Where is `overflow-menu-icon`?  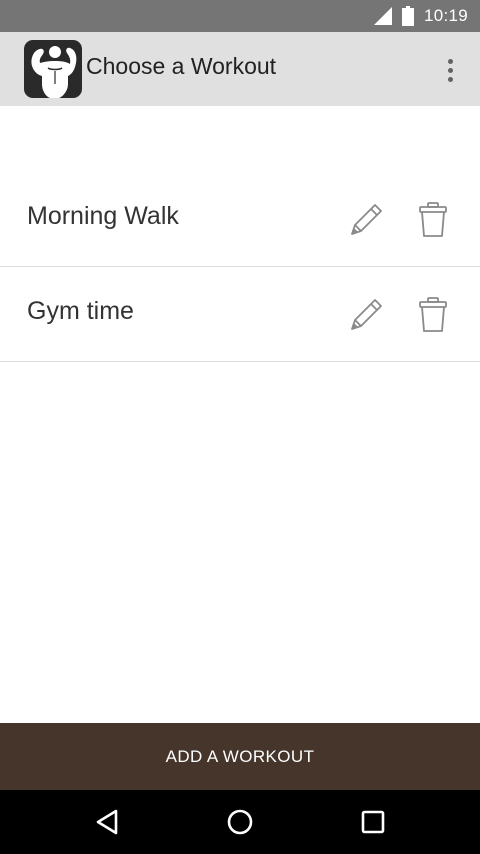
overflow-menu-icon is located at coordinates (450, 70).